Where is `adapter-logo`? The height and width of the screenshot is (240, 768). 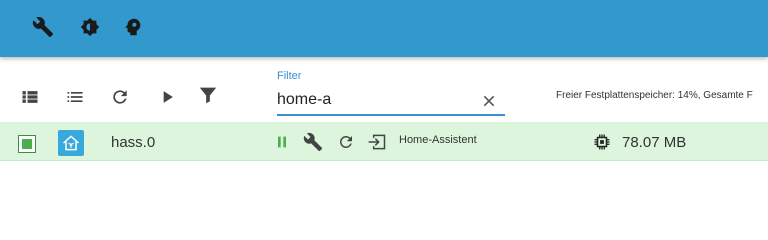
adapter-logo is located at coordinates (71, 143).